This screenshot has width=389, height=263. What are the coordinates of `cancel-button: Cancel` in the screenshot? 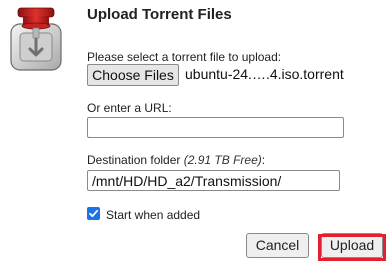 It's located at (277, 245).